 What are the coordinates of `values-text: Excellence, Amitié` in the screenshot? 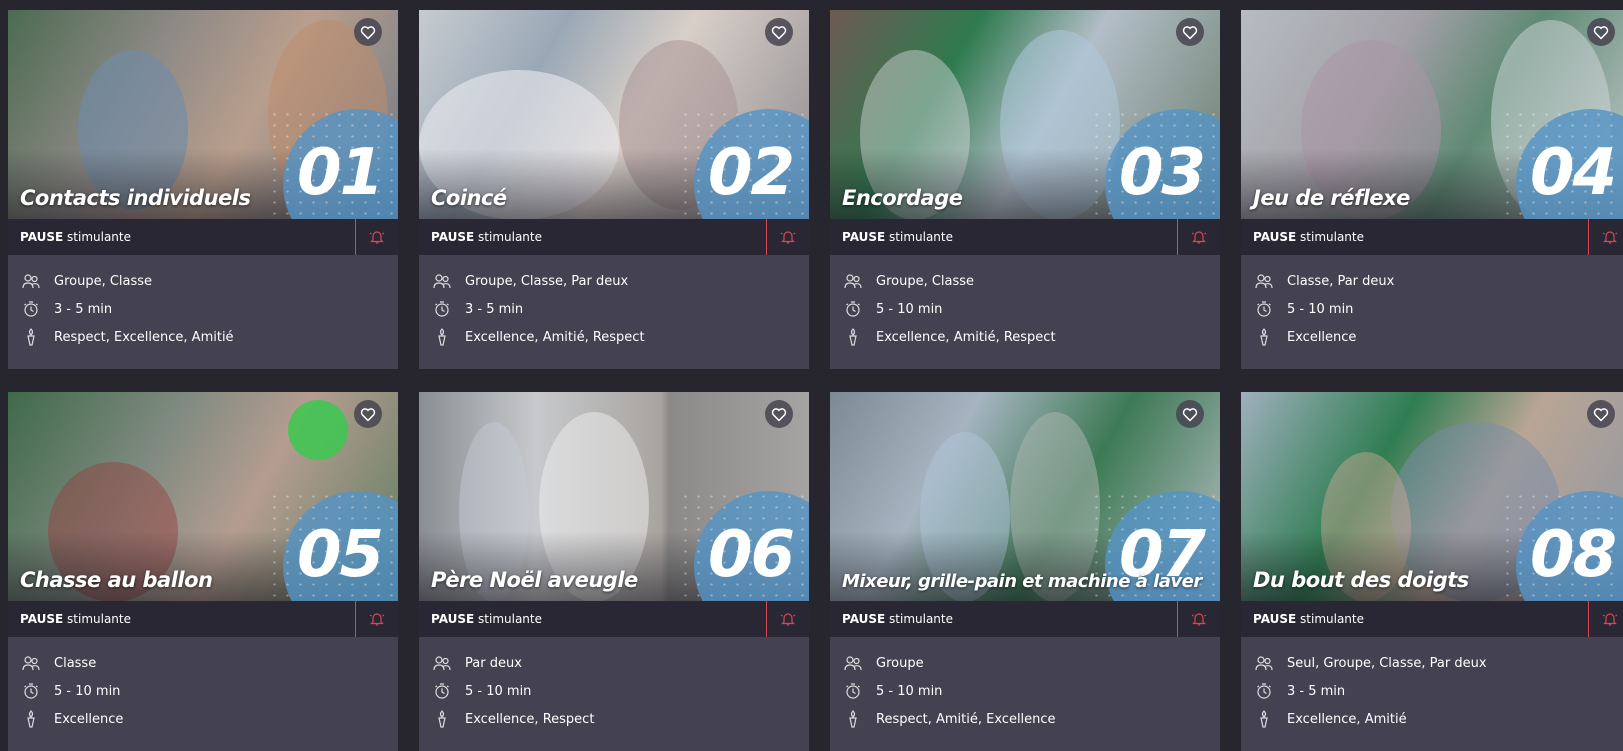 It's located at (1347, 719).